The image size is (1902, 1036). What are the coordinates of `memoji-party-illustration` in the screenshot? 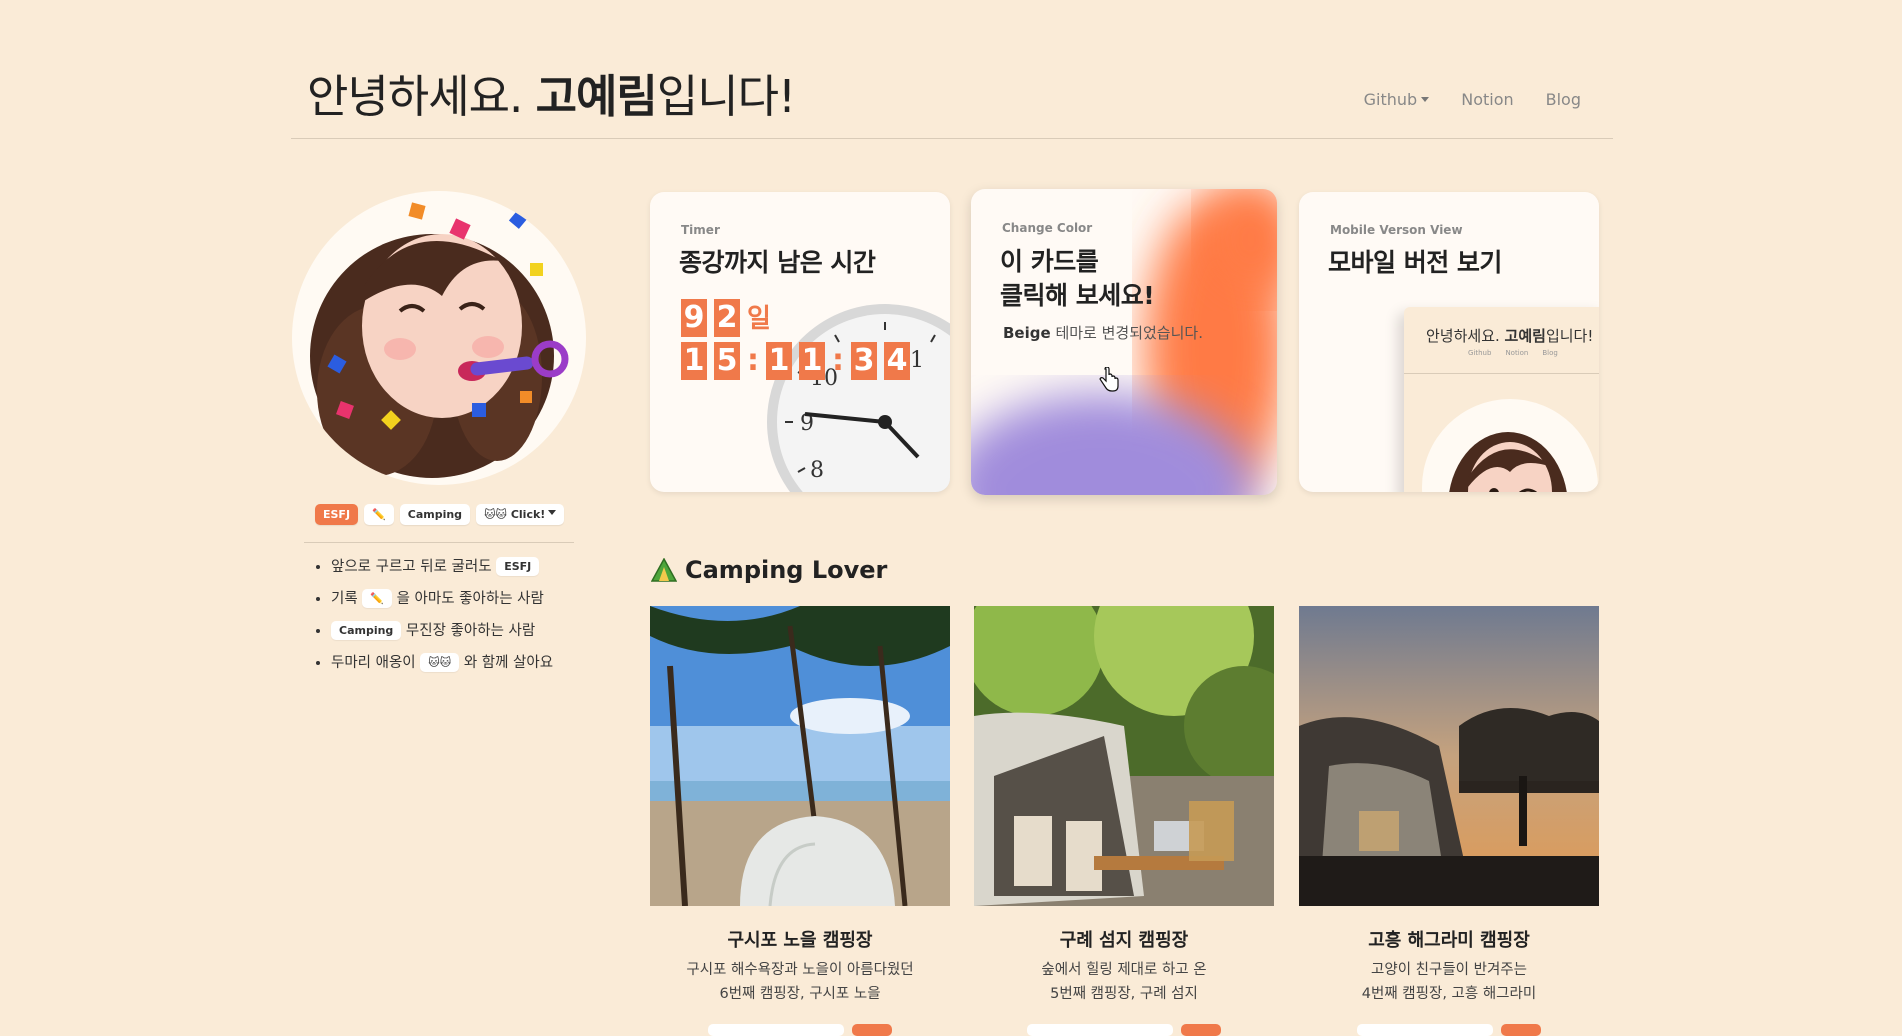 It's located at (439, 340).